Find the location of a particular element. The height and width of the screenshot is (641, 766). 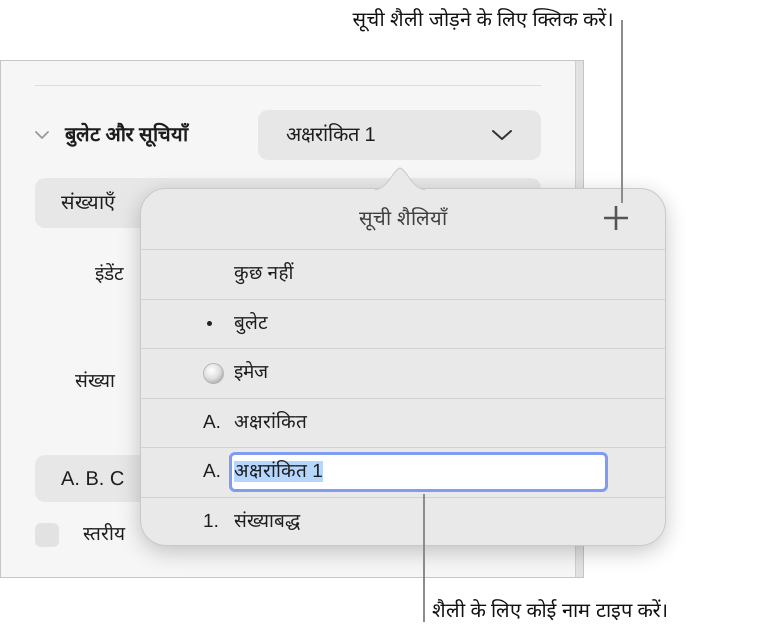

add-button is located at coordinates (616, 218).